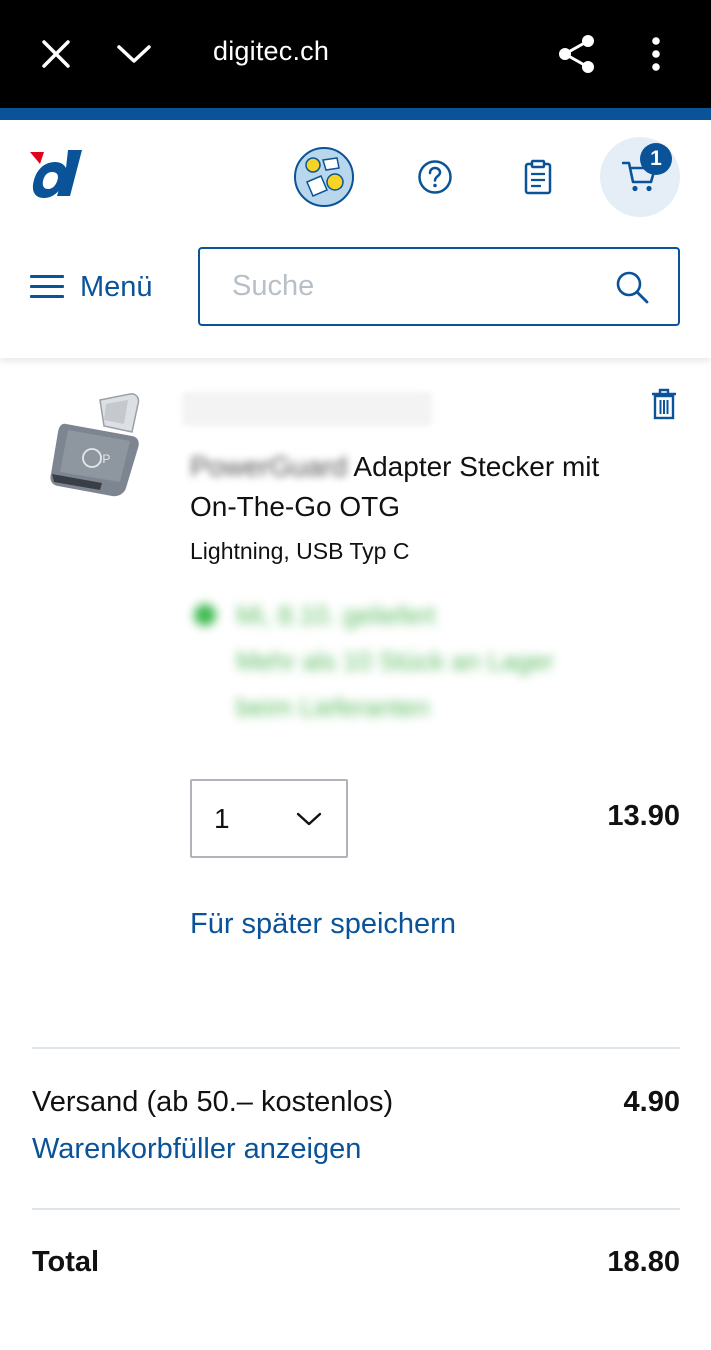 Image resolution: width=711 pixels, height=1350 pixels. I want to click on item-price: 13.90, so click(643, 816).